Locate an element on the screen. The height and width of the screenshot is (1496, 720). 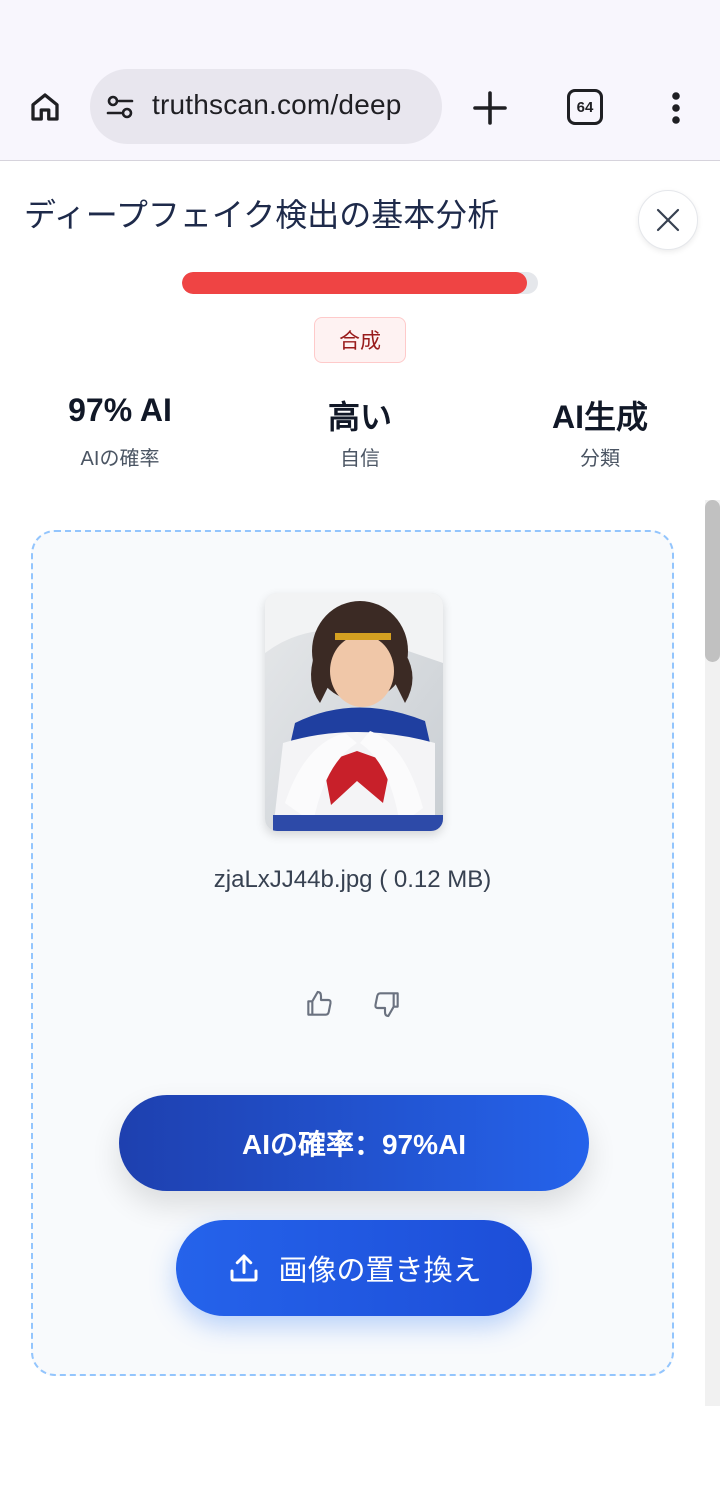
upload-icon is located at coordinates (244, 1268).